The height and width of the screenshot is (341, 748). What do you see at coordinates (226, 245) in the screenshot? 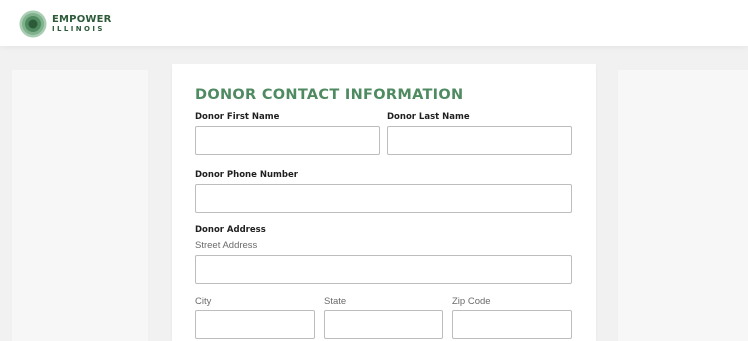
I see `street-address-label: Street Address` at bounding box center [226, 245].